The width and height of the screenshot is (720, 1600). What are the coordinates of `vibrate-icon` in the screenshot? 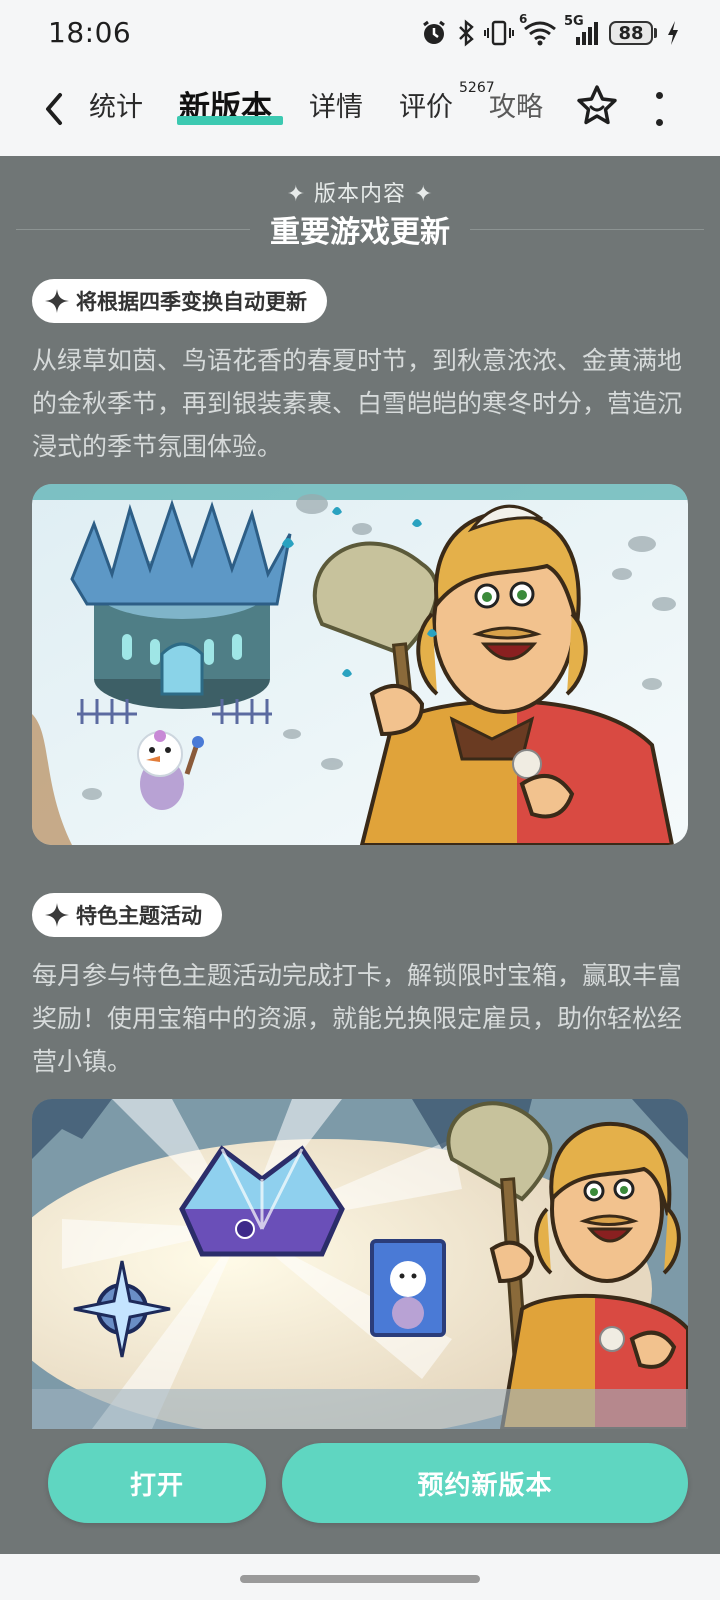 It's located at (499, 33).